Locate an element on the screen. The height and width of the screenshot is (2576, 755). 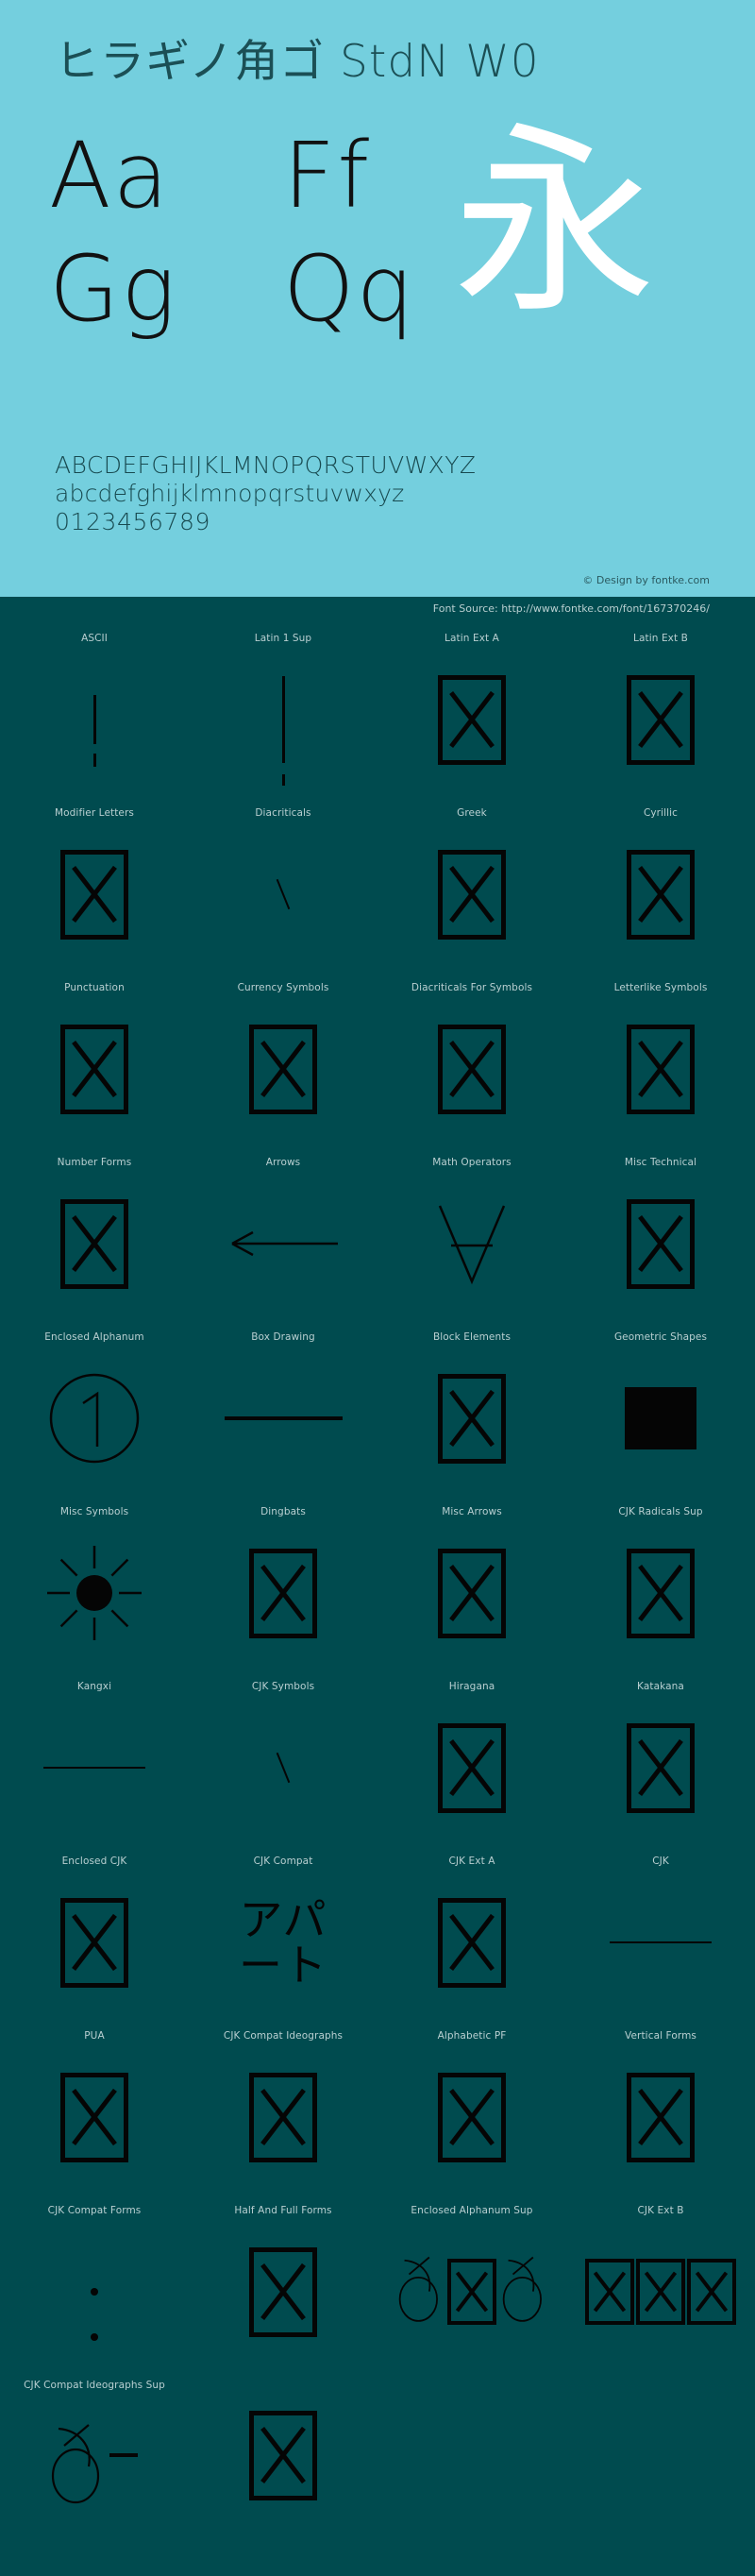
unicode-block-cell: Misc Symbols is located at coordinates (95, 1584).